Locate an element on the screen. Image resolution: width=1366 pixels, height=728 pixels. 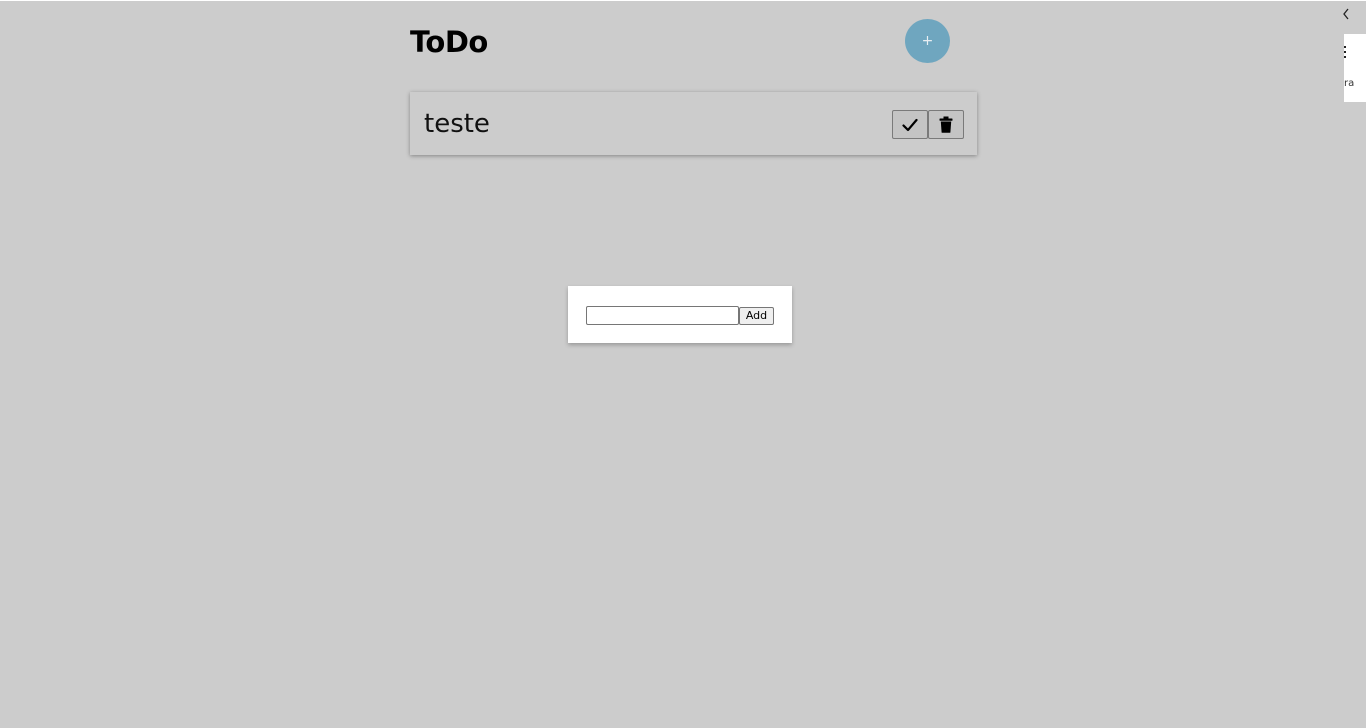
add-button: Add is located at coordinates (756, 316).